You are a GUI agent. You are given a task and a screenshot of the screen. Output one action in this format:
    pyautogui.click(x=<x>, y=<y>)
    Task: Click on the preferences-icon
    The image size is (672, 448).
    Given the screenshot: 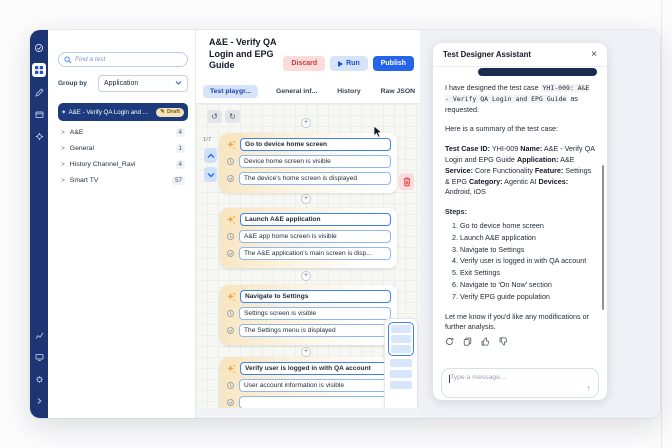 What is the action you would take?
    pyautogui.click(x=39, y=379)
    